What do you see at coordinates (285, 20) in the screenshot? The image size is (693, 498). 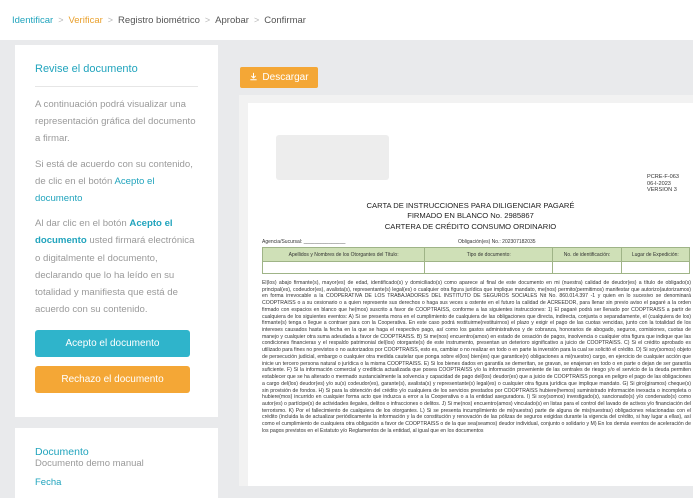 I see `breadcrumb-step-confirmar: Confirmar` at bounding box center [285, 20].